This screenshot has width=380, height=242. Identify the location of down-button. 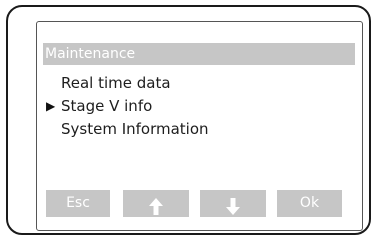
(233, 203).